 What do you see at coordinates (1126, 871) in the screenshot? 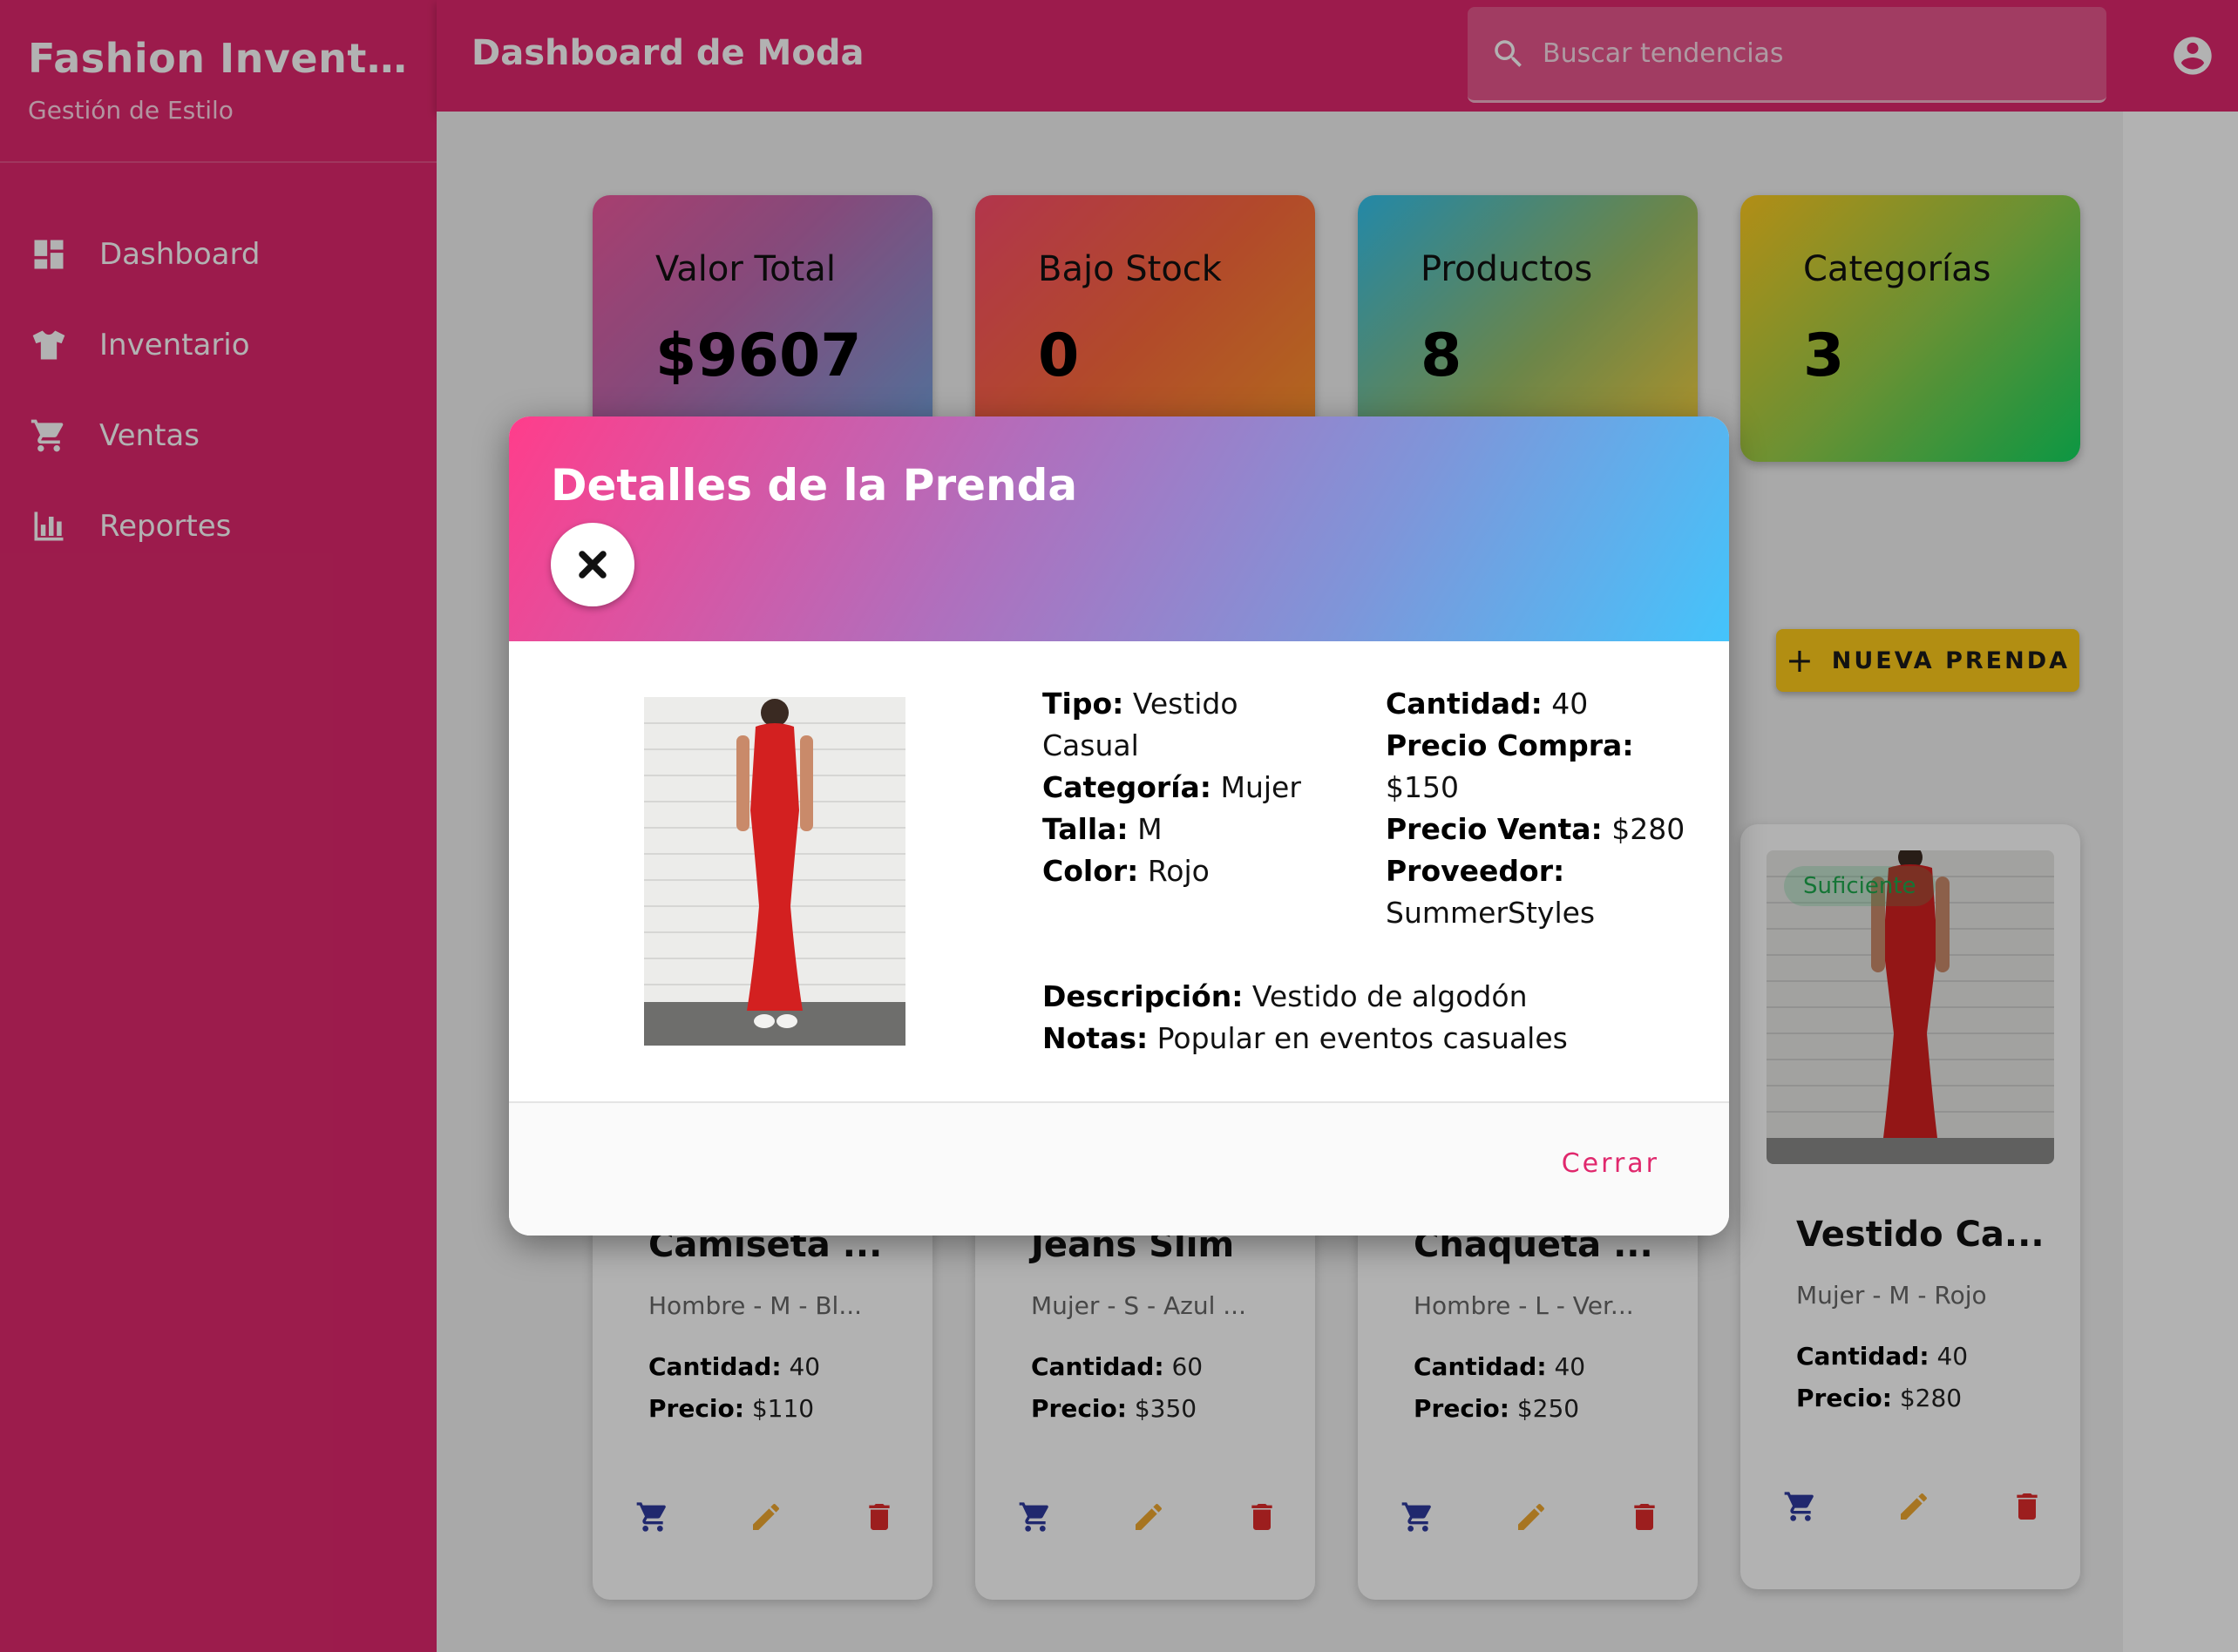
I see `detail-color: Color: Rojo` at bounding box center [1126, 871].